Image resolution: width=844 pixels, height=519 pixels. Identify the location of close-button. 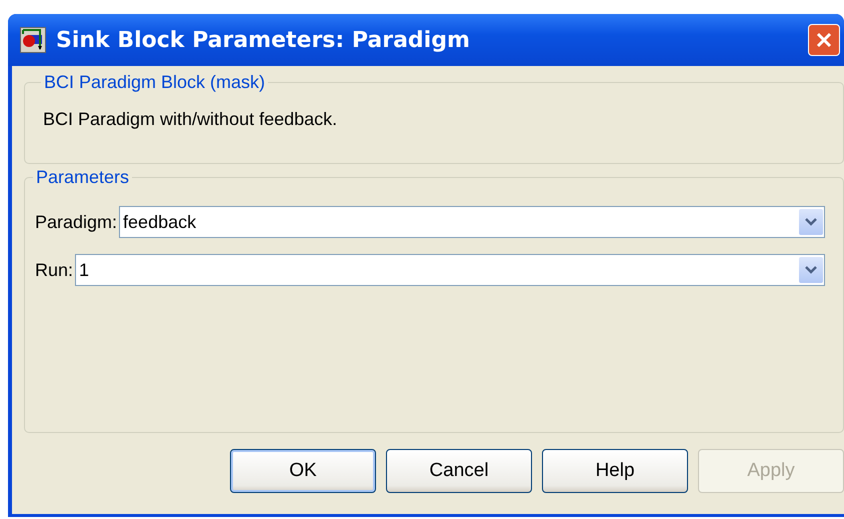
(824, 40).